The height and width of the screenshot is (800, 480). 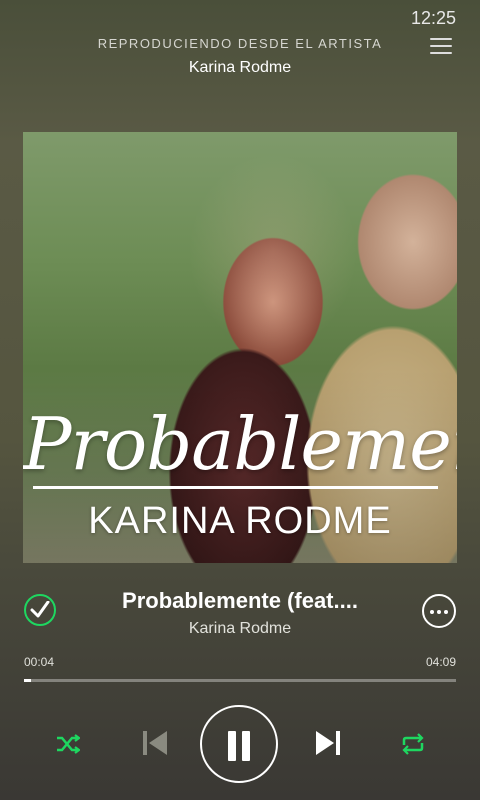 I want to click on hamburger-menu-icon, so click(x=441, y=47).